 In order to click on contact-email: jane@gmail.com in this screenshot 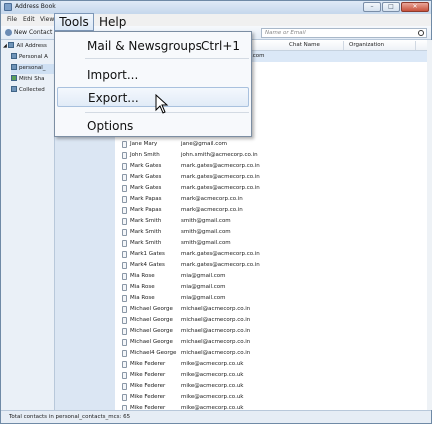, I will do `click(204, 144)`.